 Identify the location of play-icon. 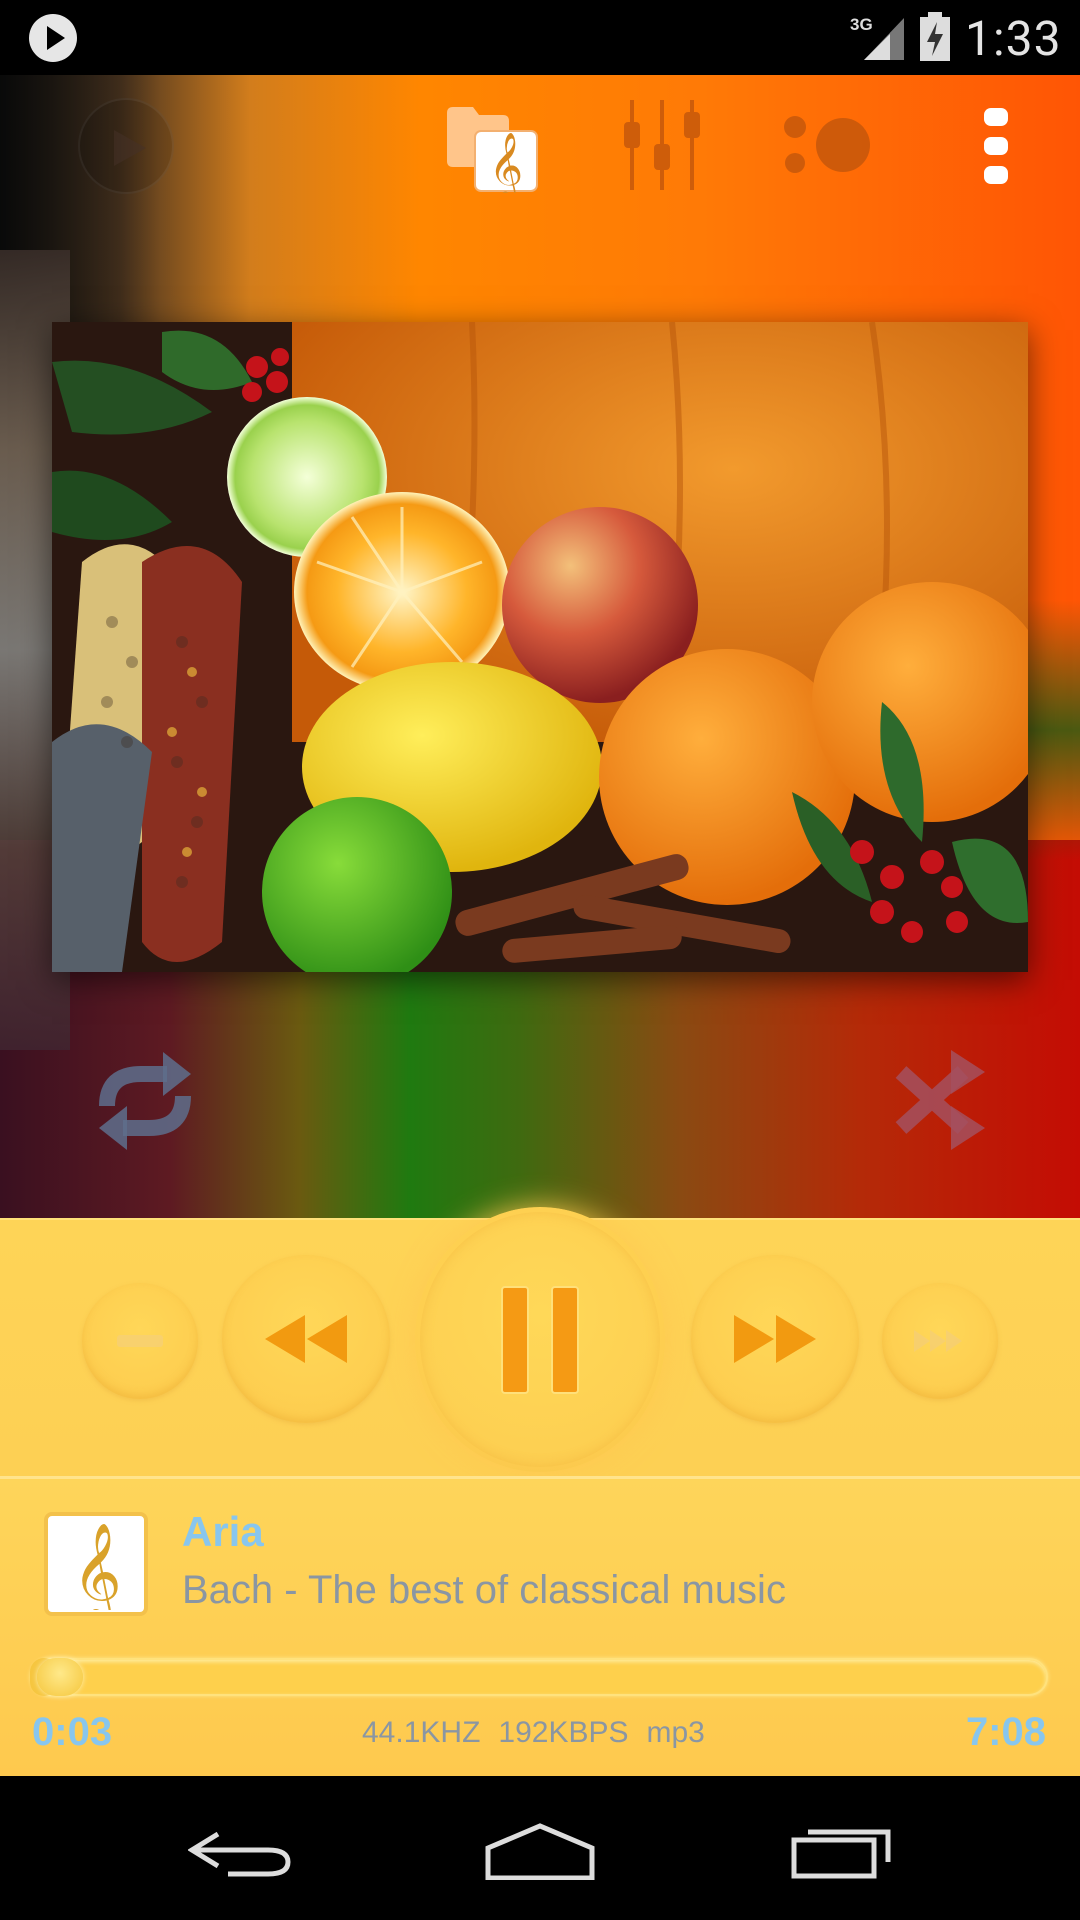
(130, 148).